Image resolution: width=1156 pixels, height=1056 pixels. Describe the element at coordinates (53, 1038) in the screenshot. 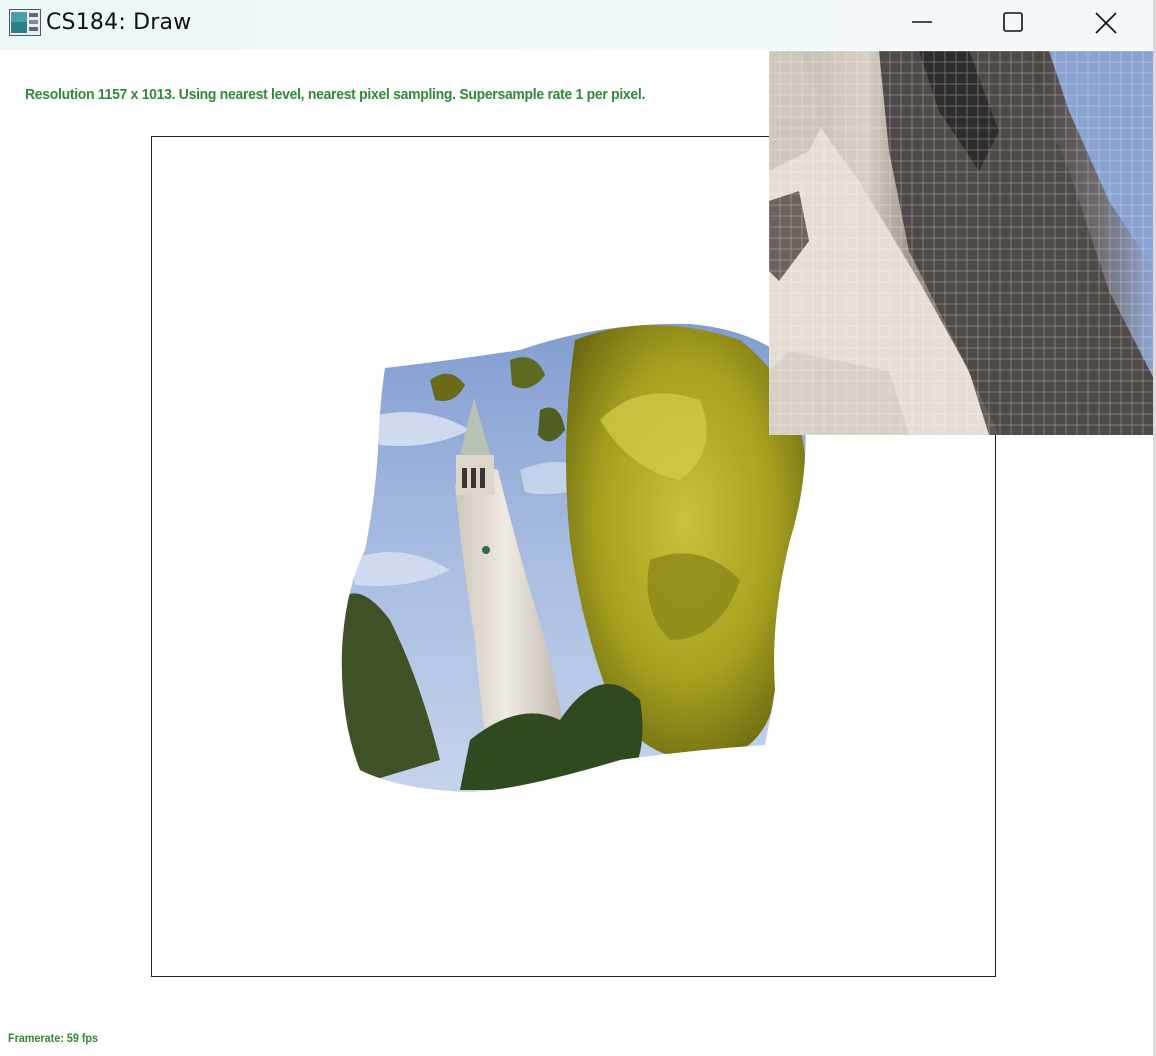

I see `framerate-text: Framerate: 59 fps` at that location.